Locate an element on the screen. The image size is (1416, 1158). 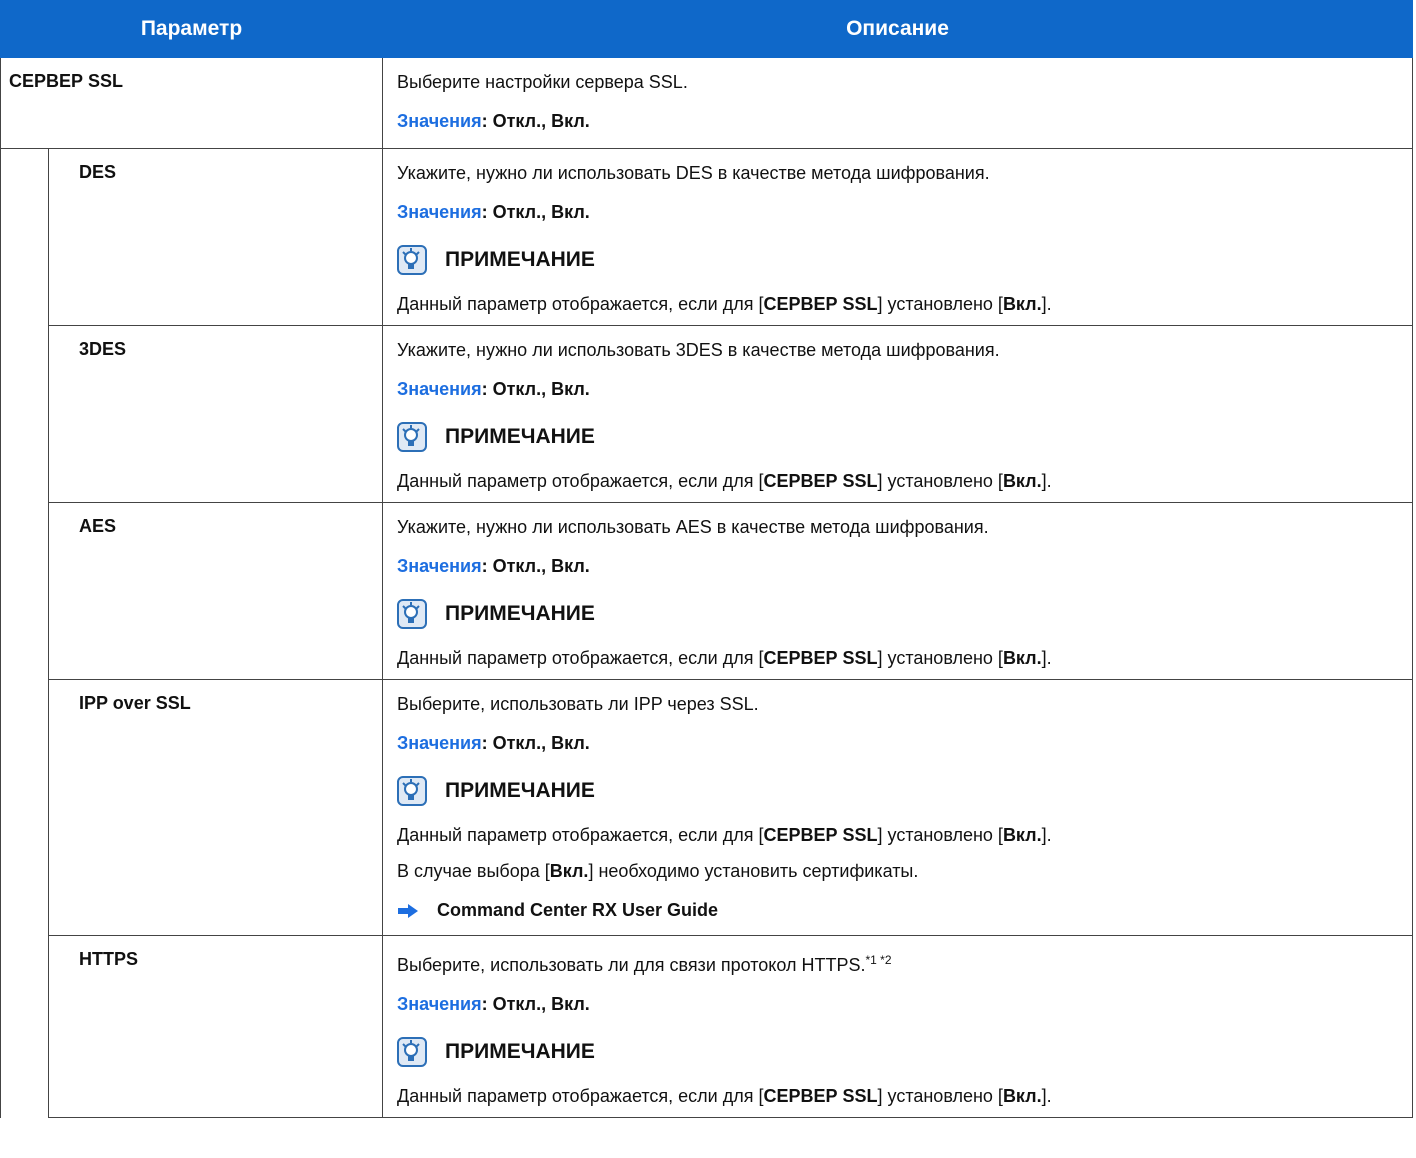
param-cell: HTTPS is located at coordinates (215, 1026).